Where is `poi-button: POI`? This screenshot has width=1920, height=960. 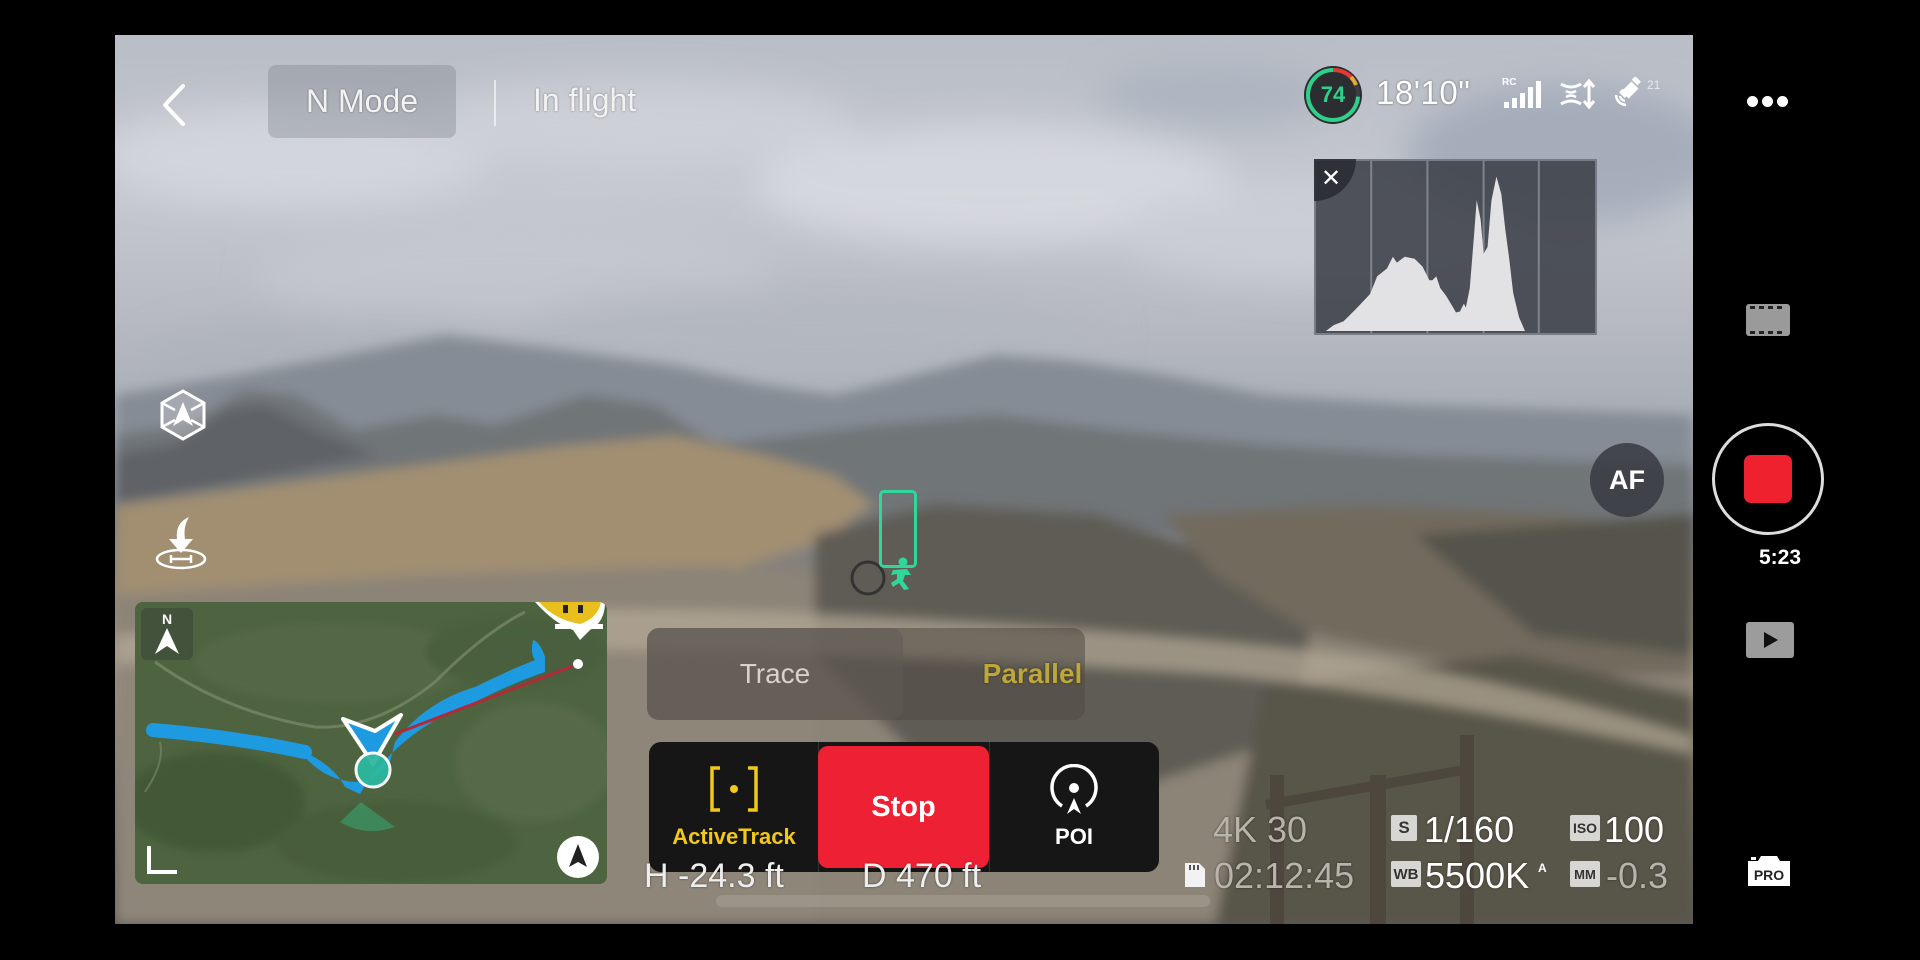 poi-button: POI is located at coordinates (1074, 807).